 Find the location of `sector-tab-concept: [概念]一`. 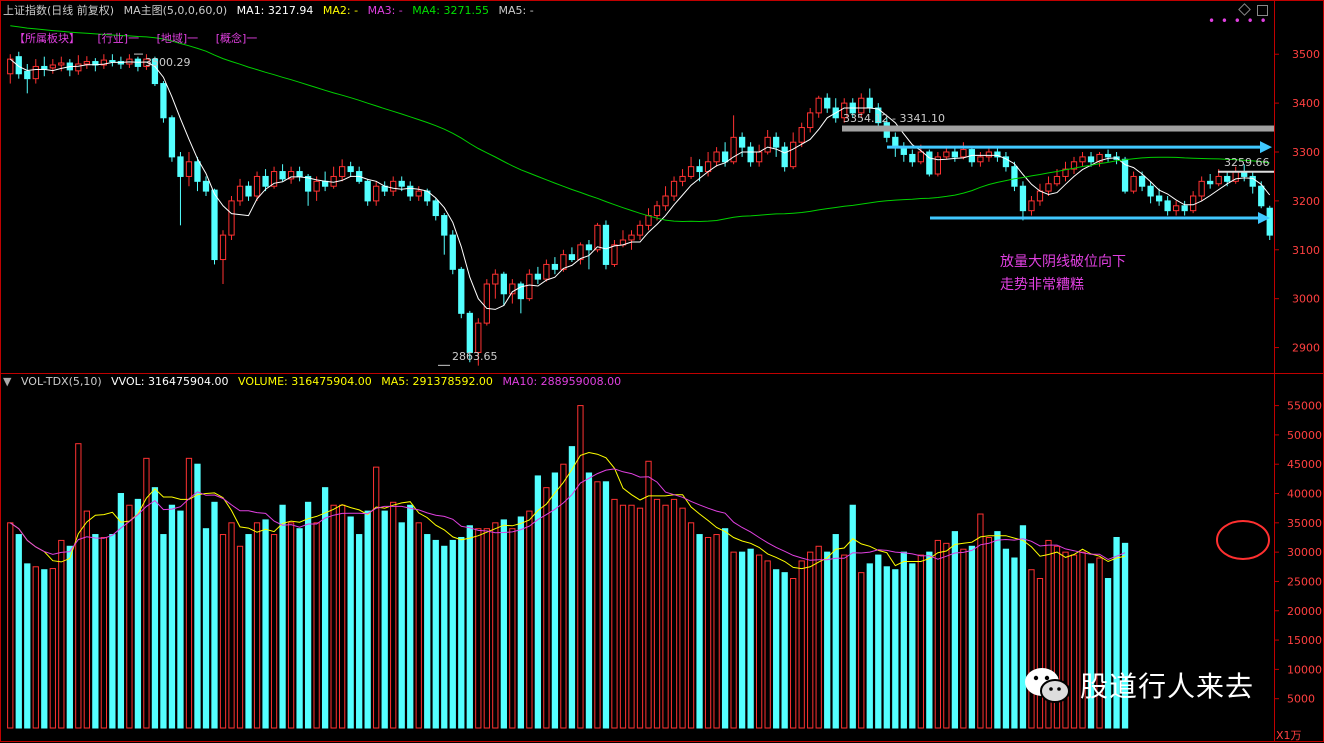

sector-tab-concept: [概念]一 is located at coordinates (237, 38).